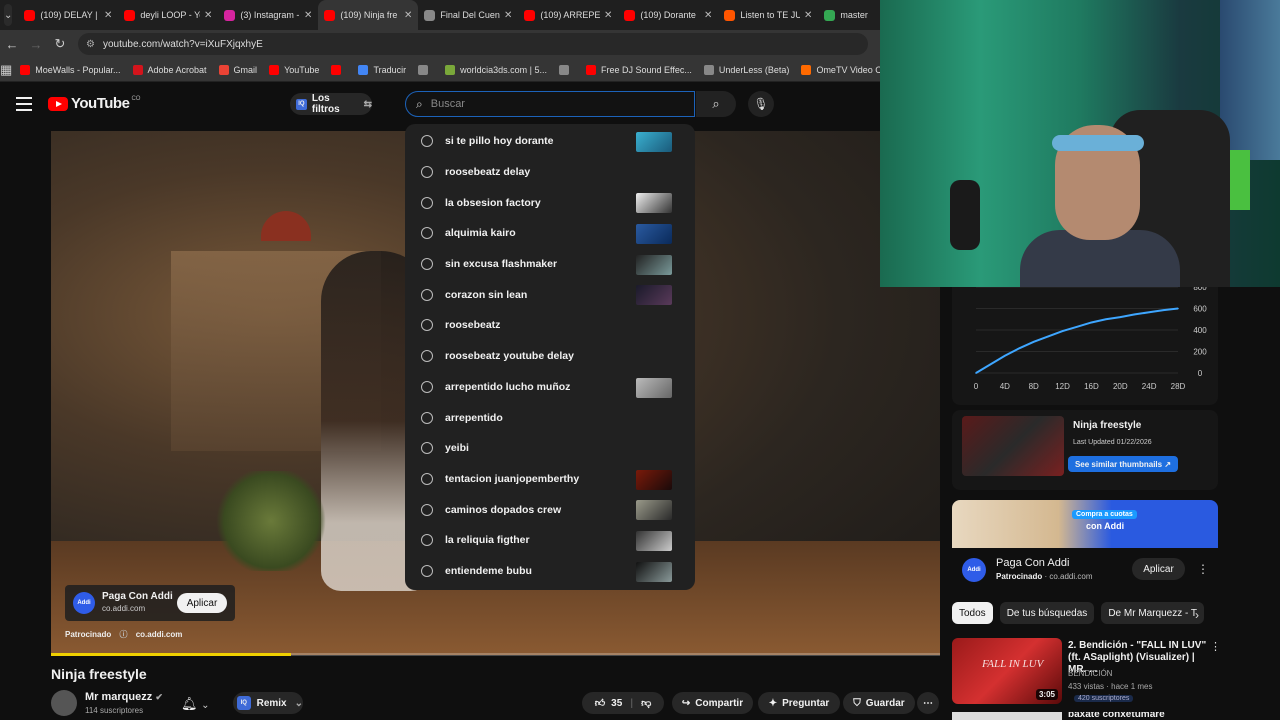 The height and width of the screenshot is (720, 1280). What do you see at coordinates (1047, 613) in the screenshot?
I see `filter-chip: De tus búsquedas` at bounding box center [1047, 613].